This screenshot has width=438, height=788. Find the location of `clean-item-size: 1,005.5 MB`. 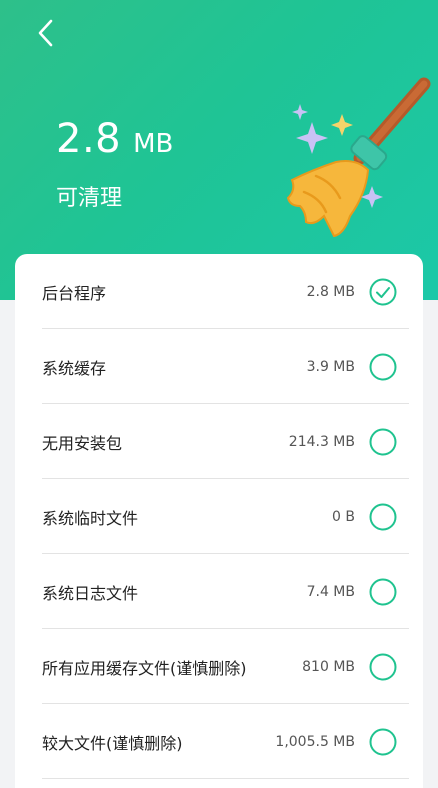

clean-item-size: 1,005.5 MB is located at coordinates (315, 741).